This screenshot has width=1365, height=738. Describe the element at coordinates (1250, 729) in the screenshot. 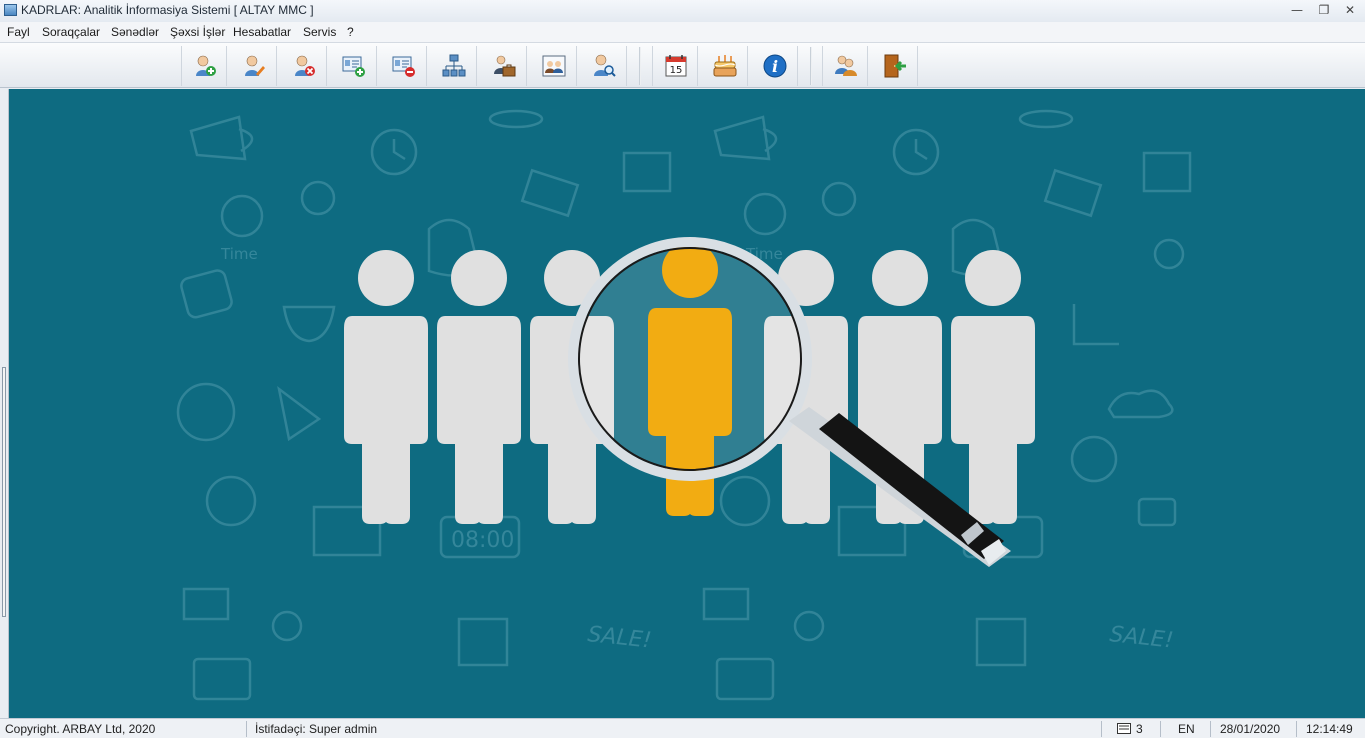

I see `status-date: 28/01/2020` at that location.